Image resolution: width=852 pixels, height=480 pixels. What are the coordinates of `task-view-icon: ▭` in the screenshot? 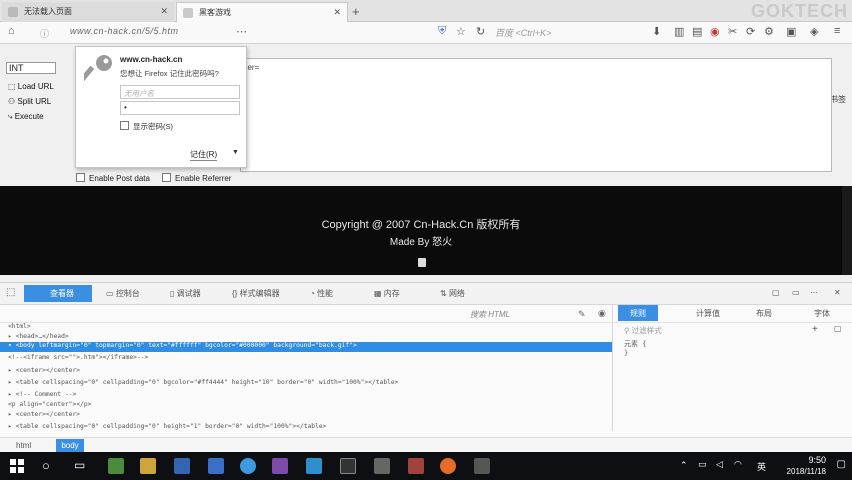 It's located at (79, 465).